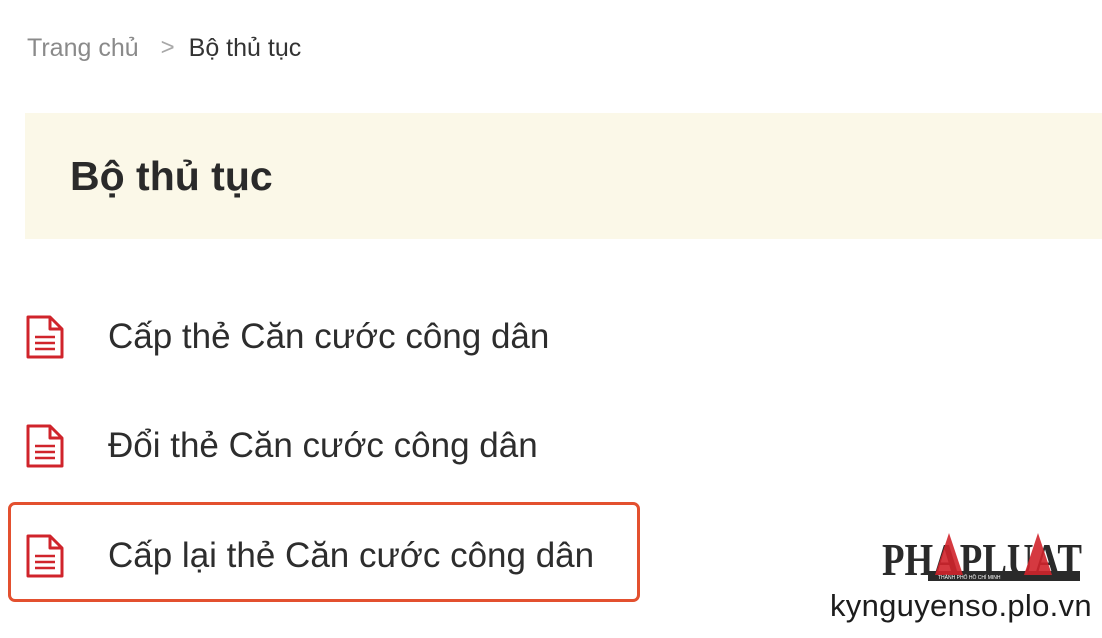 The width and height of the screenshot is (1102, 638). Describe the element at coordinates (982, 559) in the screenshot. I see `phapluat-logo: PHAPLUAT THÀNH PHỐ HỒ CHÍ MINH` at that location.